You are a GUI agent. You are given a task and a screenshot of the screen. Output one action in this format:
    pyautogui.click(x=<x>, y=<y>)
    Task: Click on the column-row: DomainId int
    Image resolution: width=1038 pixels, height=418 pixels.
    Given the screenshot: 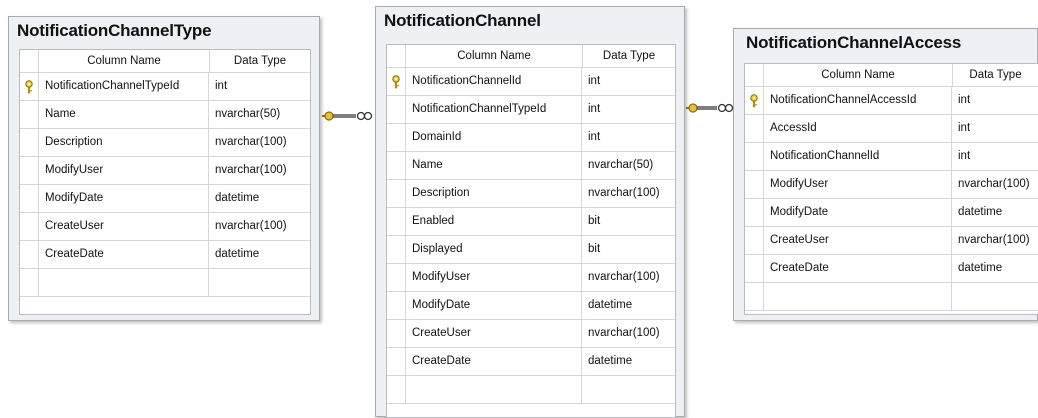 What is the action you would take?
    pyautogui.click(x=531, y=138)
    